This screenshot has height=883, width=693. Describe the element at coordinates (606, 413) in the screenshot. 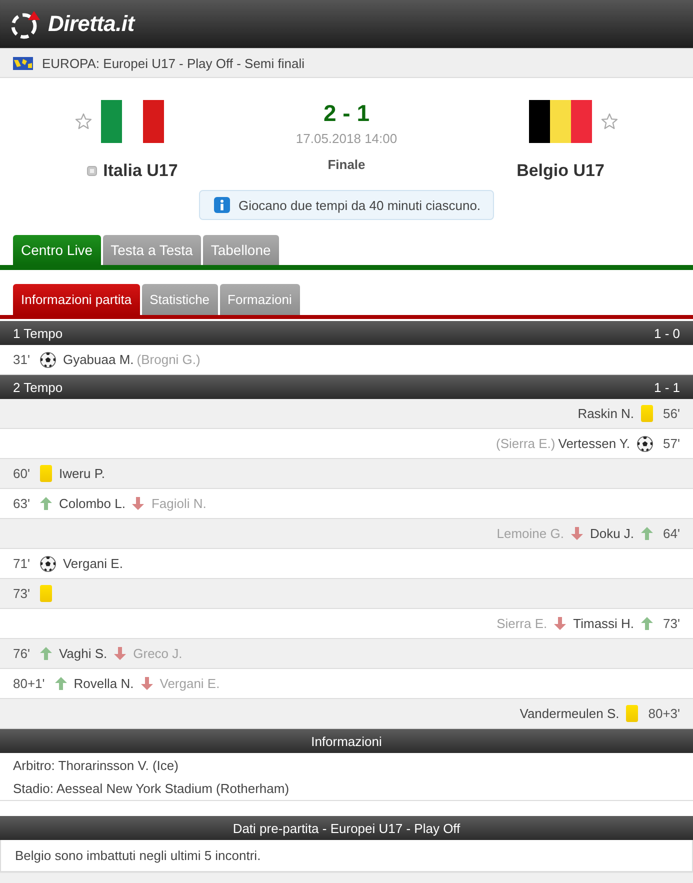

I see `player-name: Raskin N.` at that location.